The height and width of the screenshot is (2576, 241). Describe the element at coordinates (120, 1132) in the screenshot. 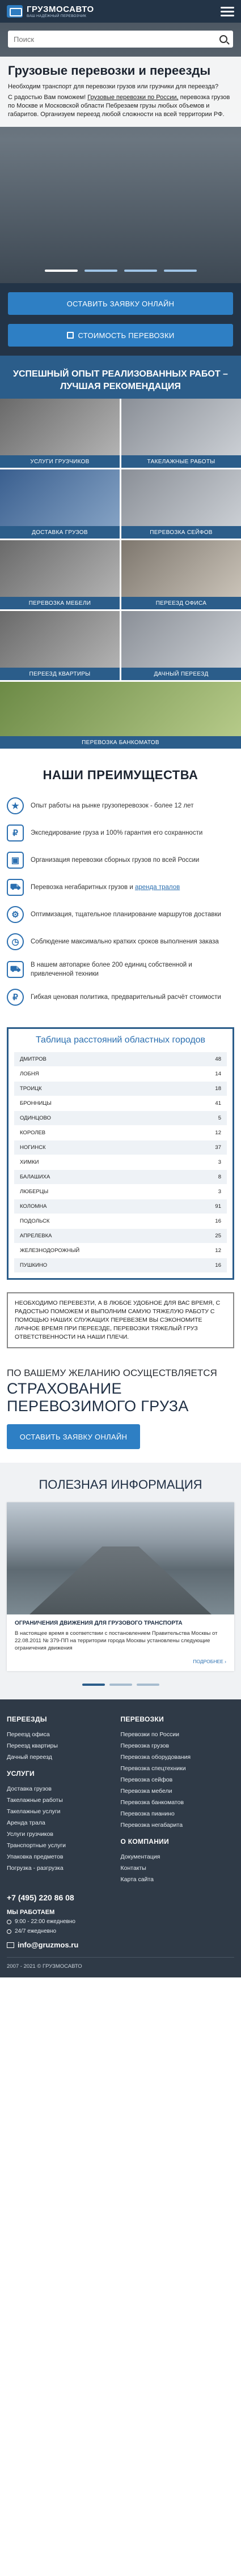

I see `table-row: Королев 12` at that location.